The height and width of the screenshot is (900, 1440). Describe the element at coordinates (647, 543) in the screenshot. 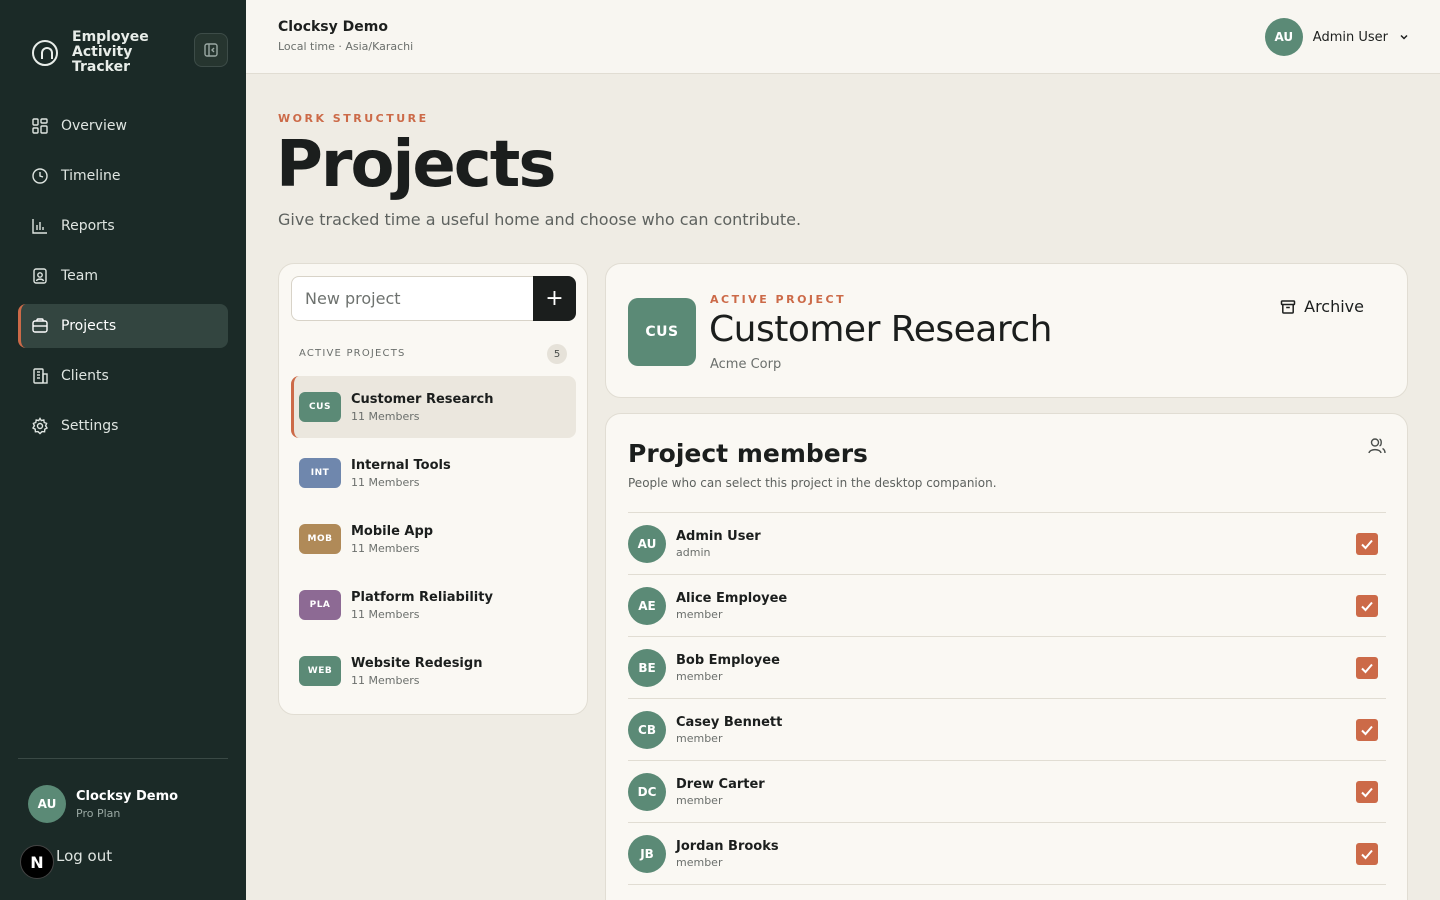

I see `avatar: AU` at that location.